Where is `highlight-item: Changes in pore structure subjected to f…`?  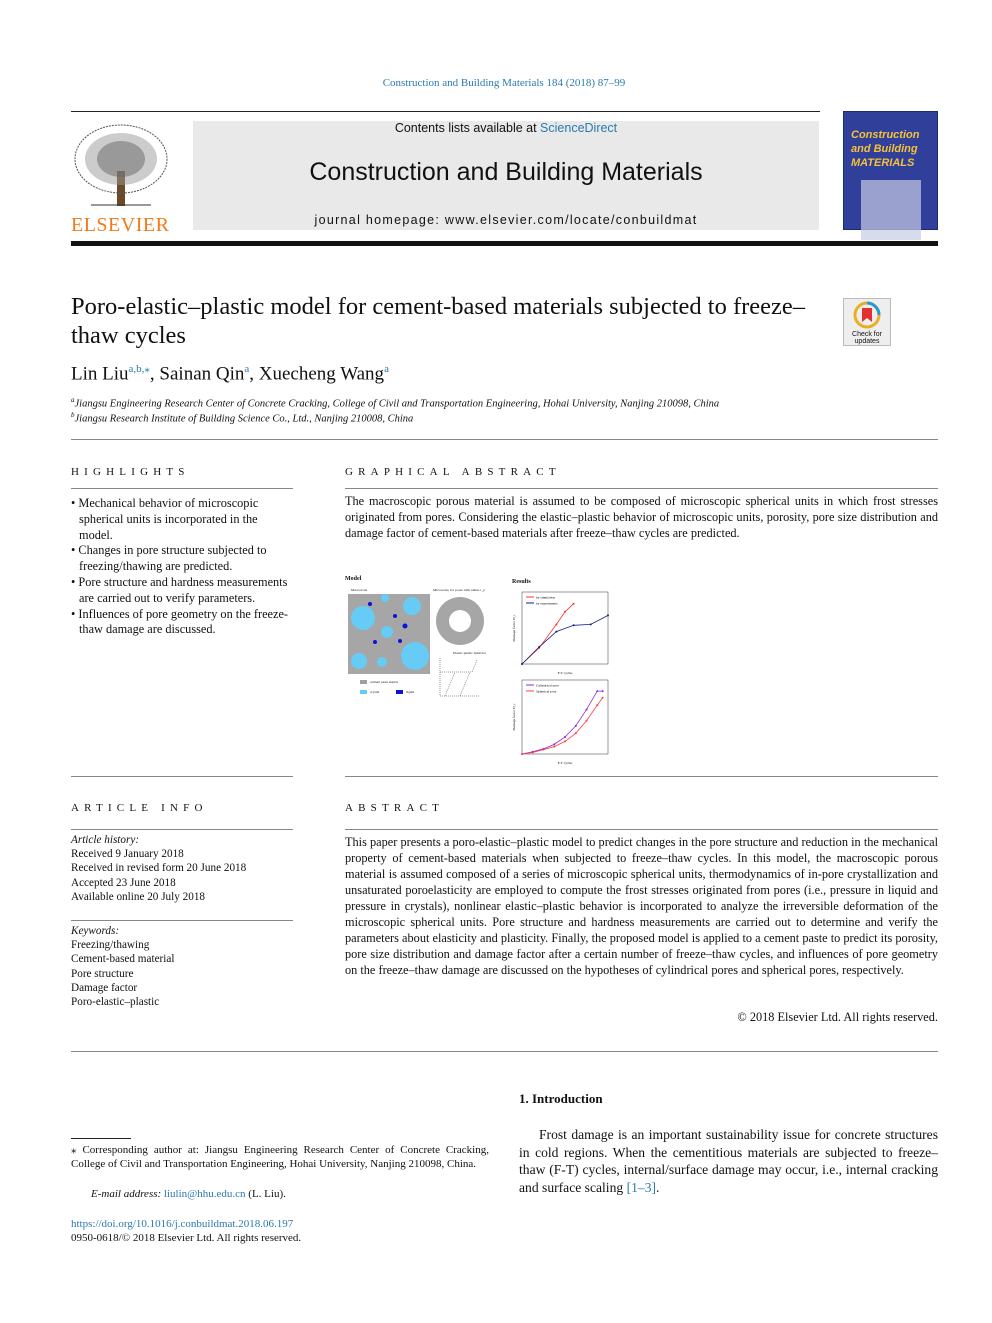 highlight-item: Changes in pore structure subjected to f… is located at coordinates (182, 559).